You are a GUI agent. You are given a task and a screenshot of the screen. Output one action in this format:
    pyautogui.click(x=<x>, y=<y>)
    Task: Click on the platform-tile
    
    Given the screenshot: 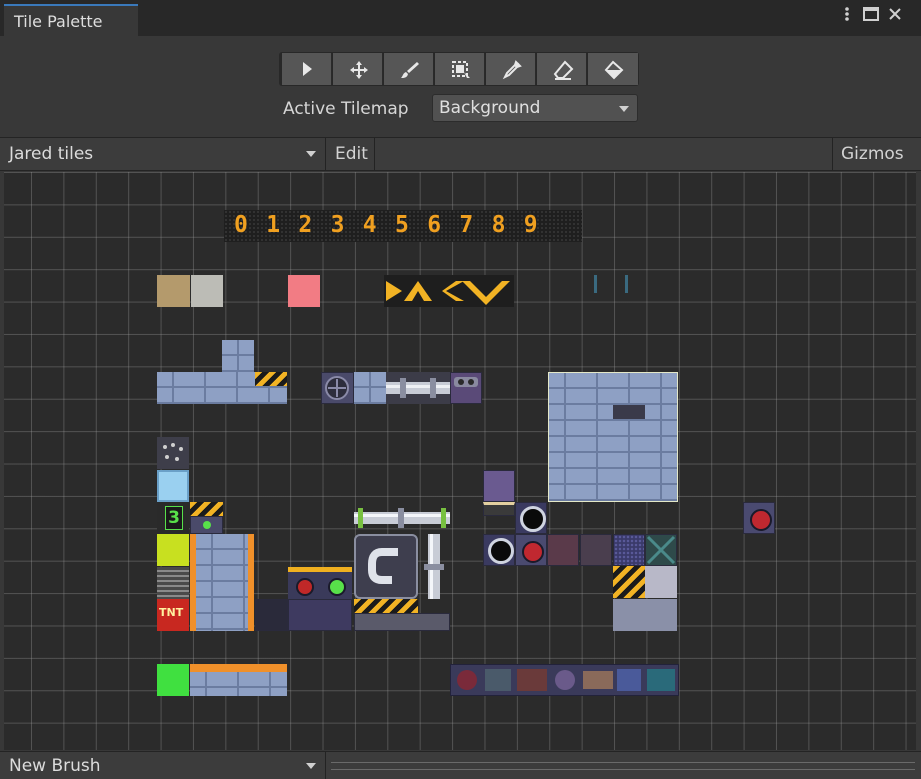 What is the action you would take?
    pyautogui.click(x=499, y=509)
    